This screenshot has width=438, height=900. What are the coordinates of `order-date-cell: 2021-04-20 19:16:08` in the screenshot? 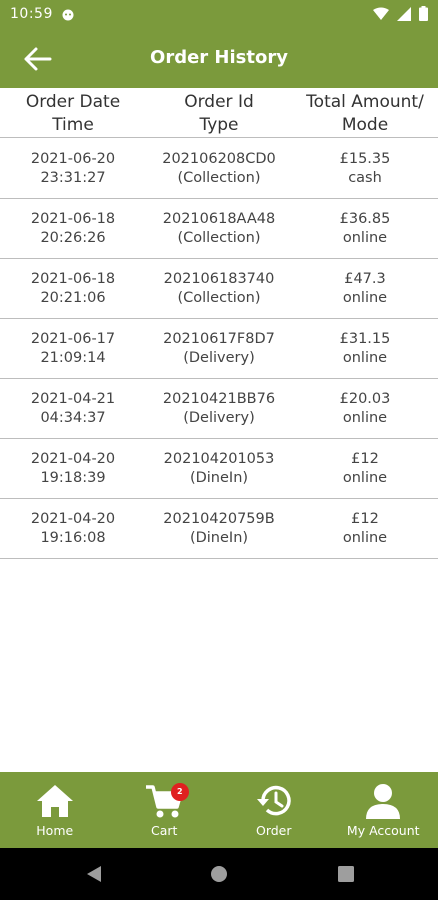 It's located at (73, 528).